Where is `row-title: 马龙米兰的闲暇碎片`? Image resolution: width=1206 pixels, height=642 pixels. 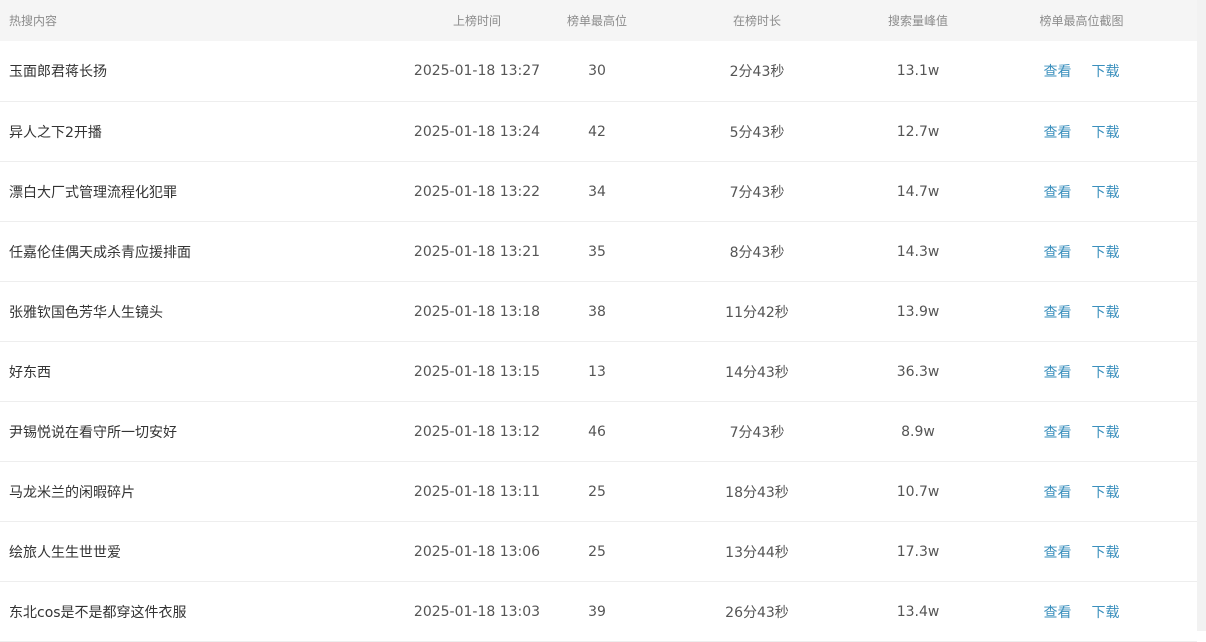
row-title: 马龙米兰的闲暇碎片 is located at coordinates (72, 492).